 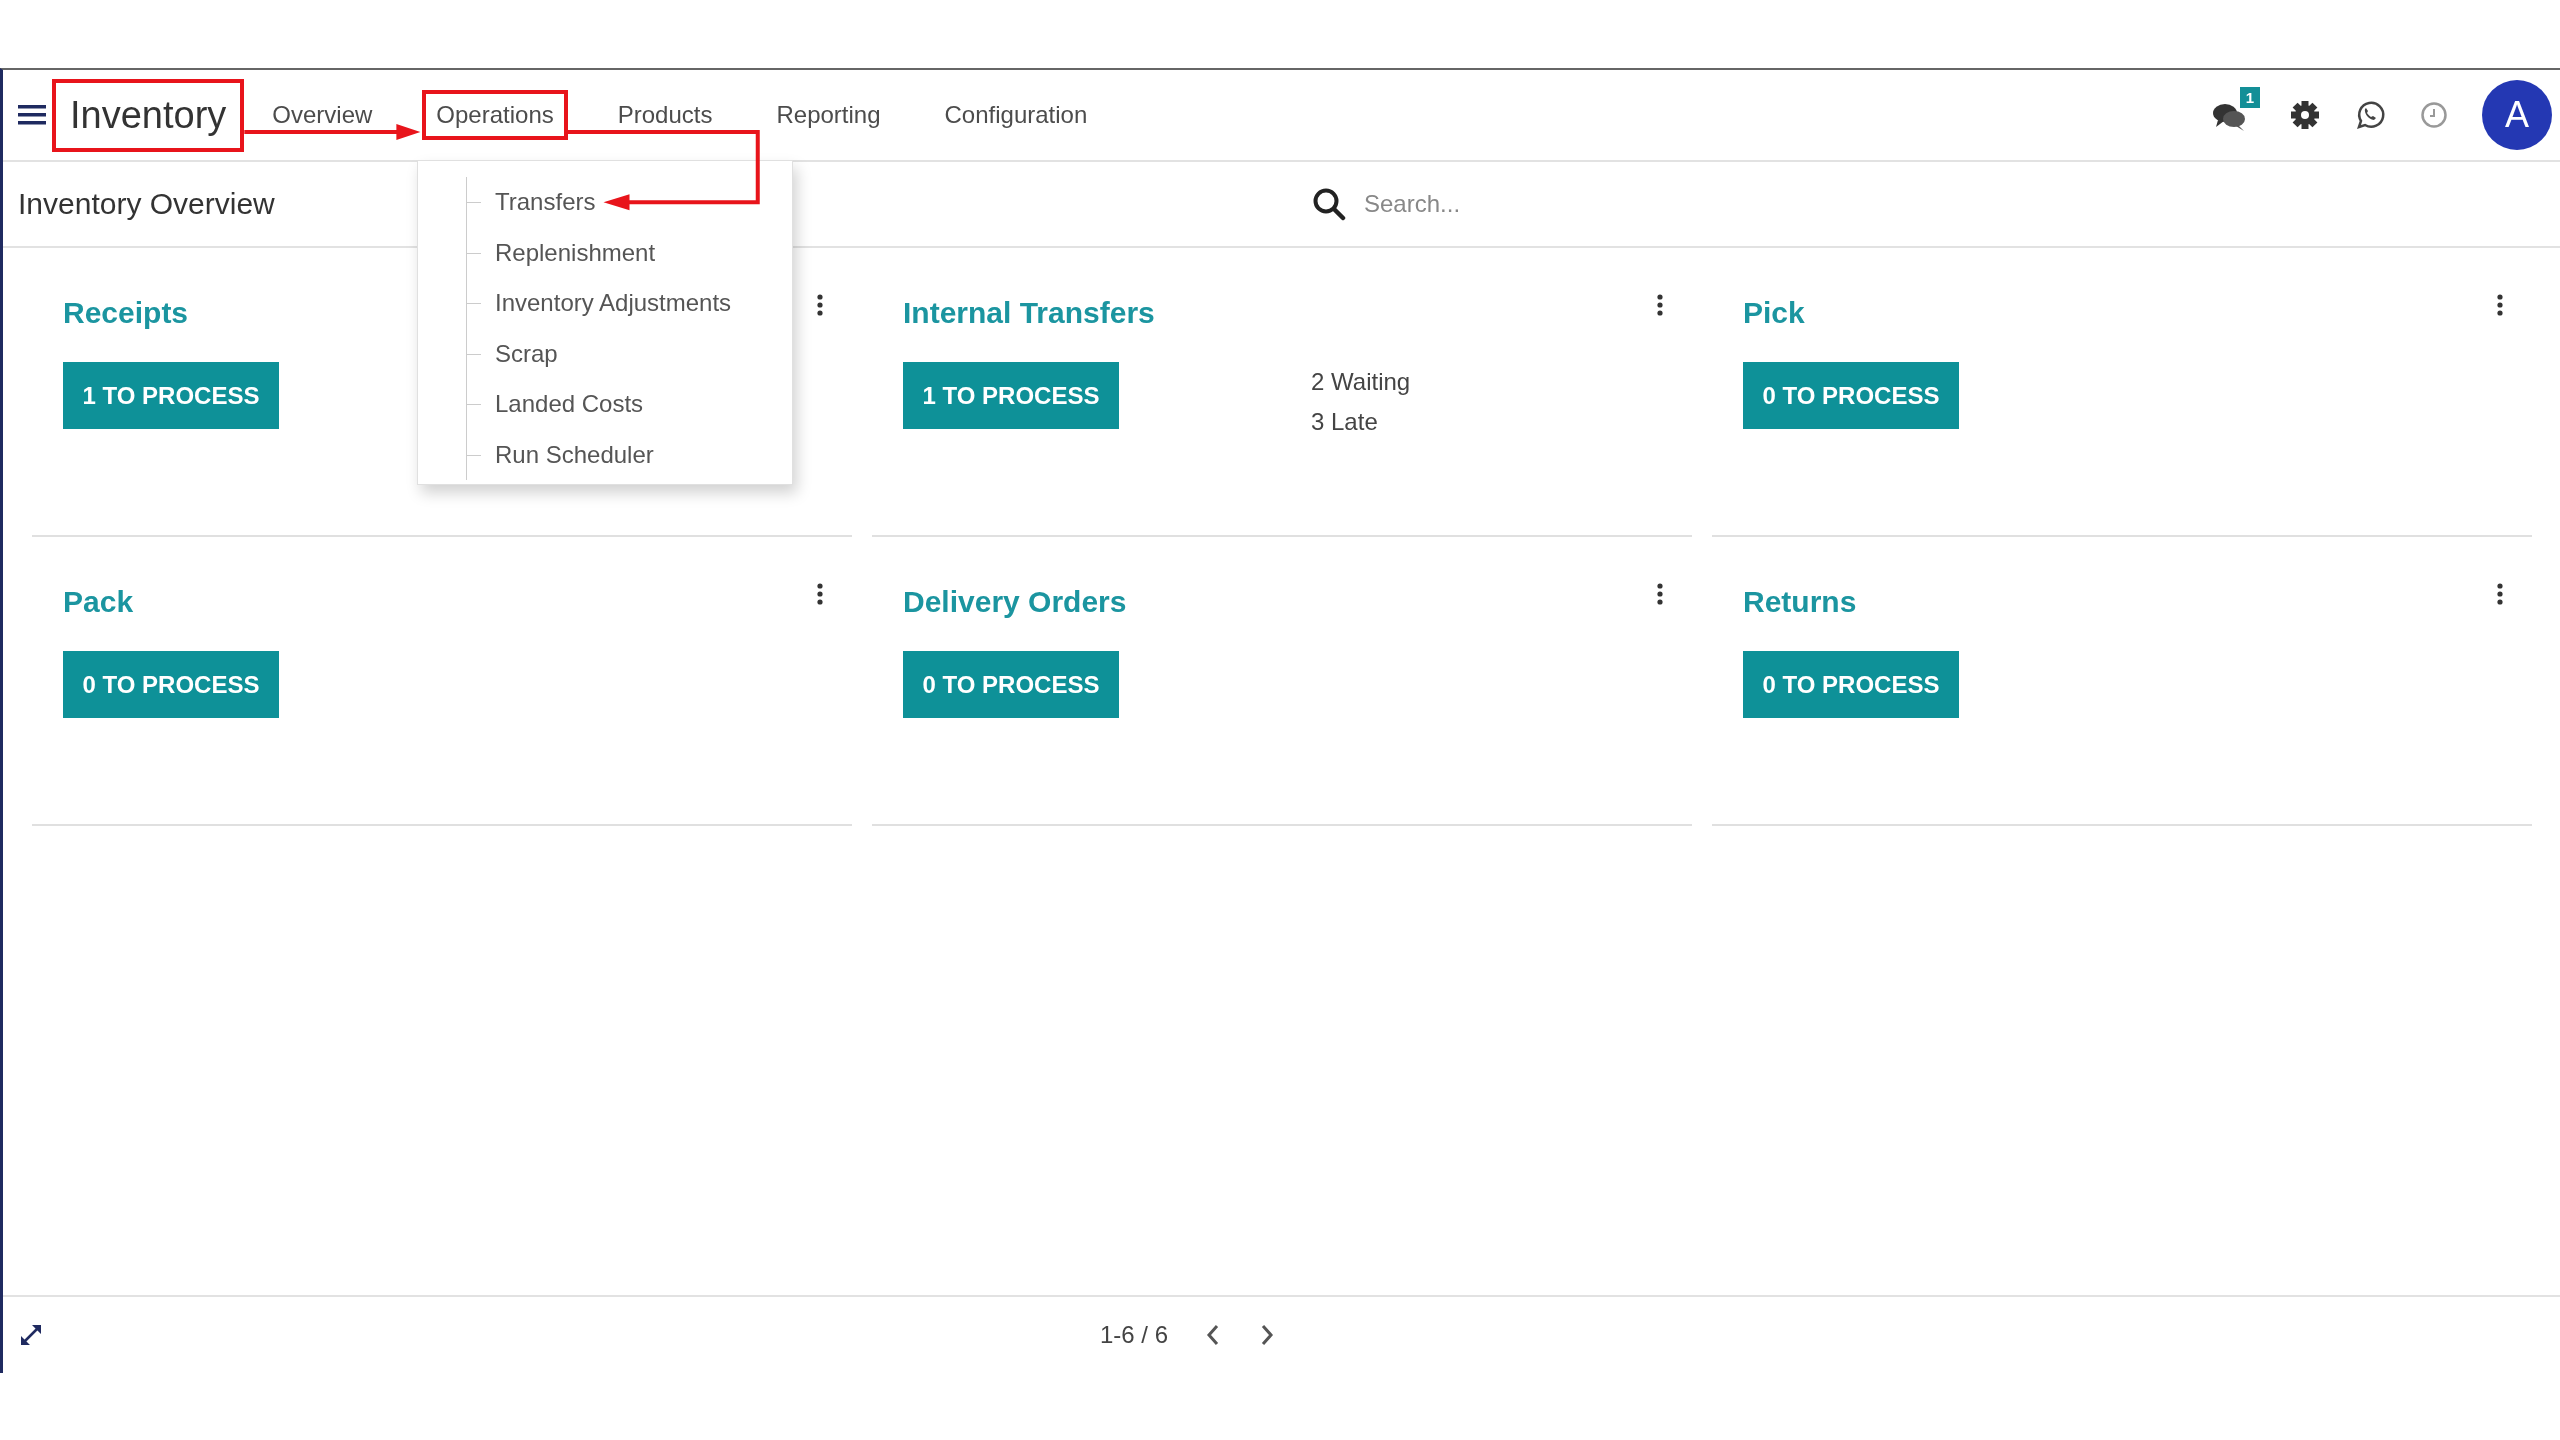 What do you see at coordinates (1134, 1335) in the screenshot?
I see `pager-range: 1-6 / 6` at bounding box center [1134, 1335].